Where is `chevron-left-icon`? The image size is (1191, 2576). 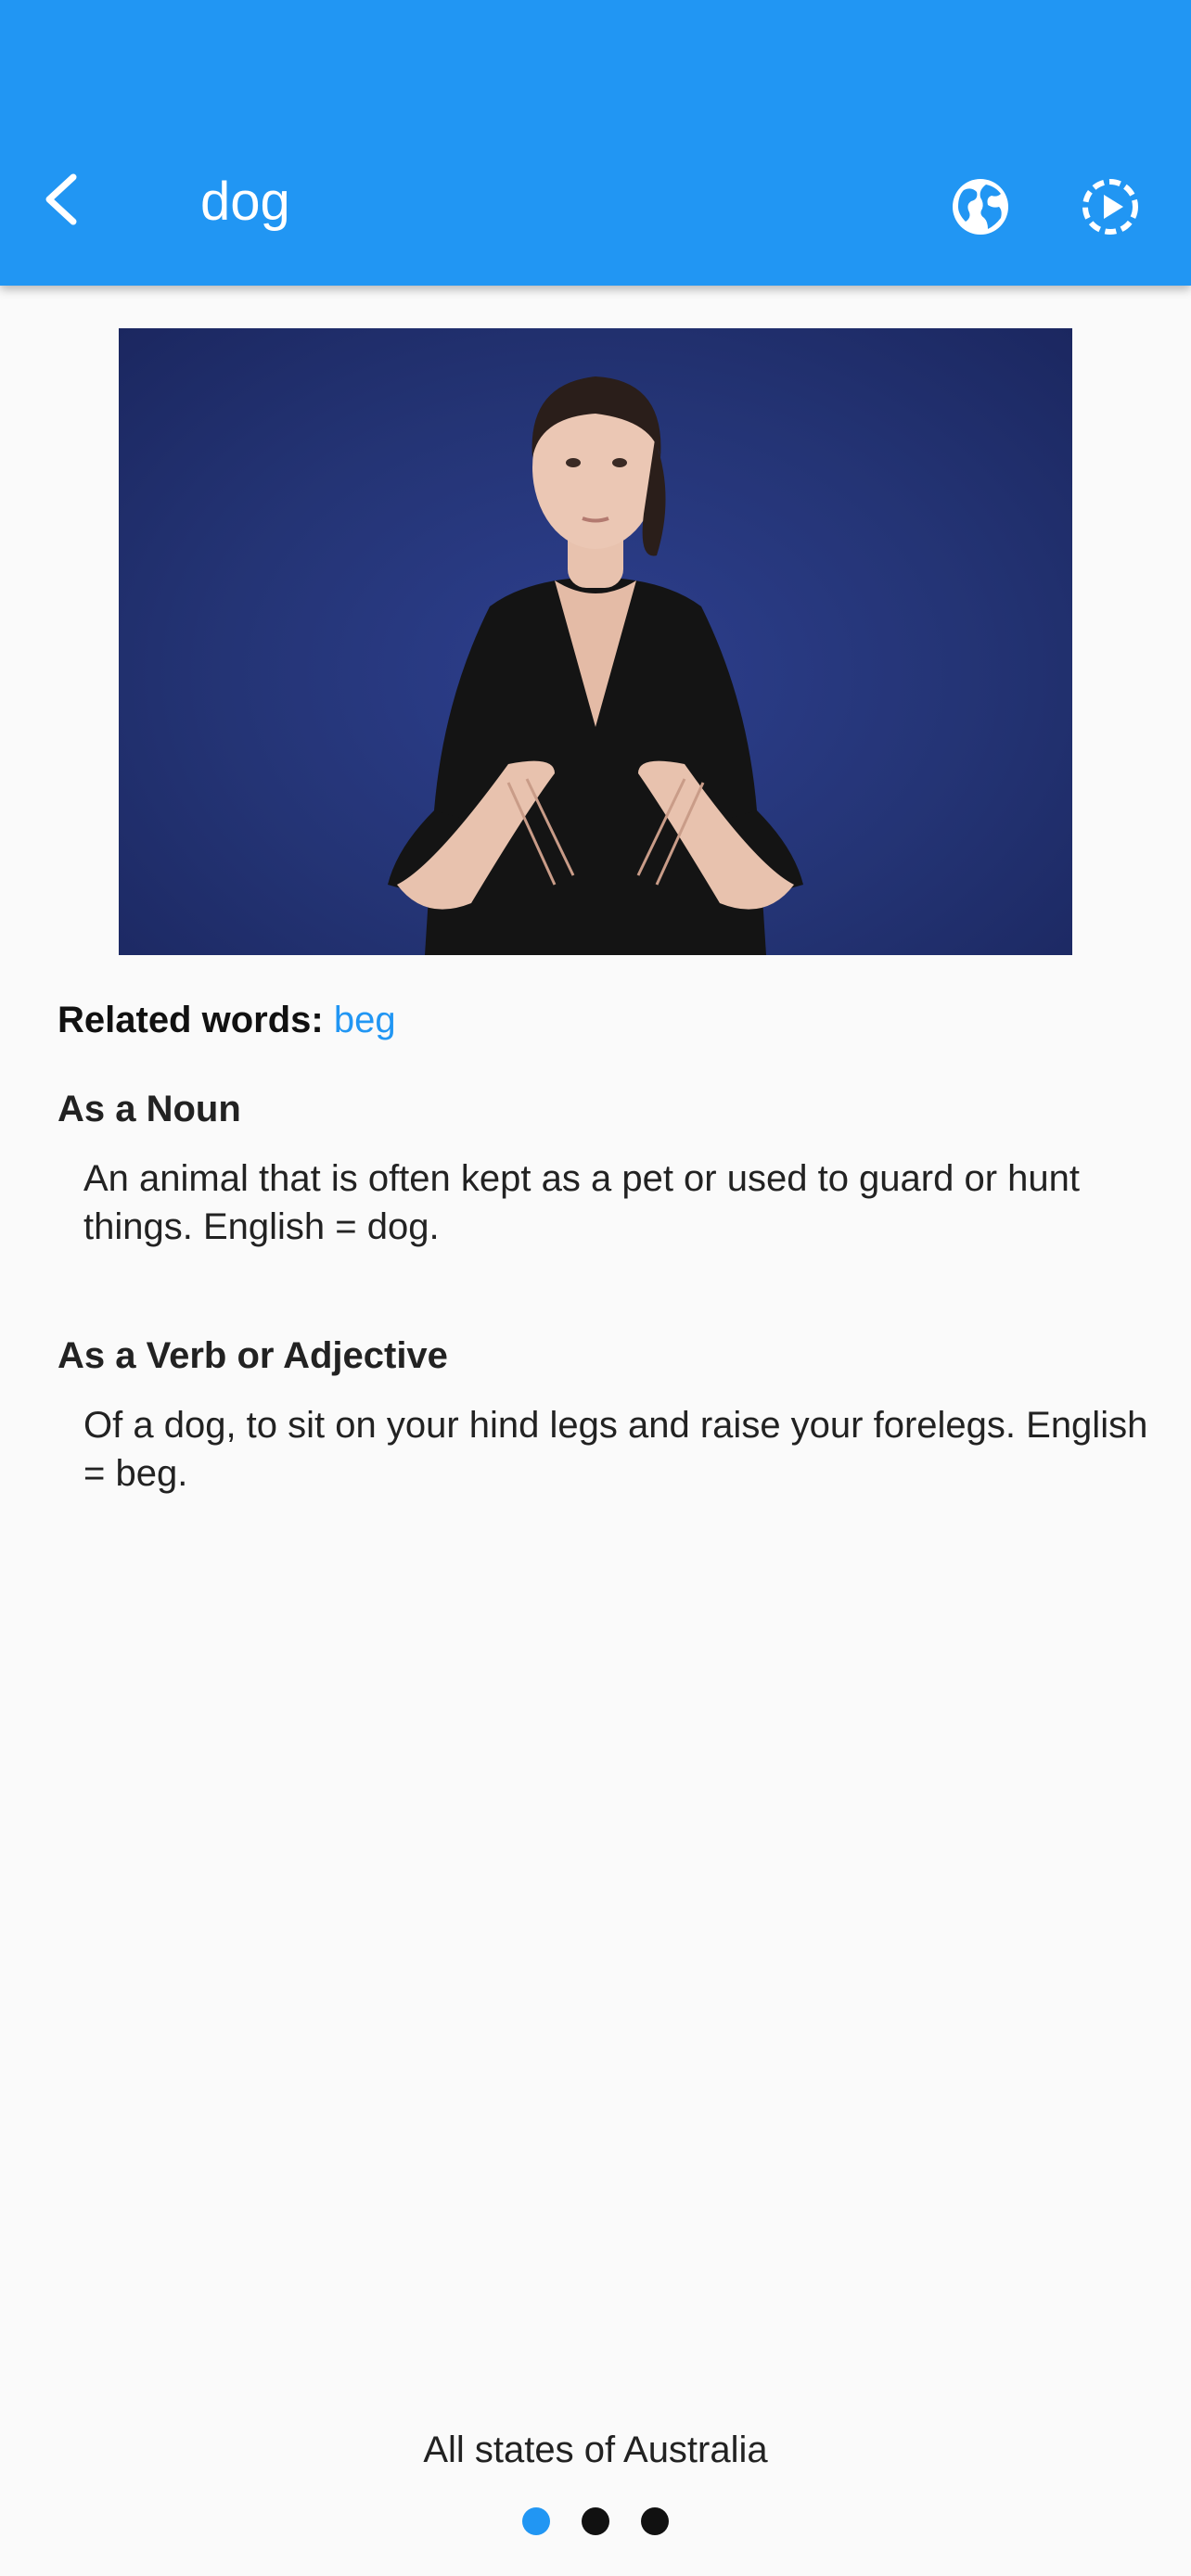
chevron-left-icon is located at coordinates (61, 199).